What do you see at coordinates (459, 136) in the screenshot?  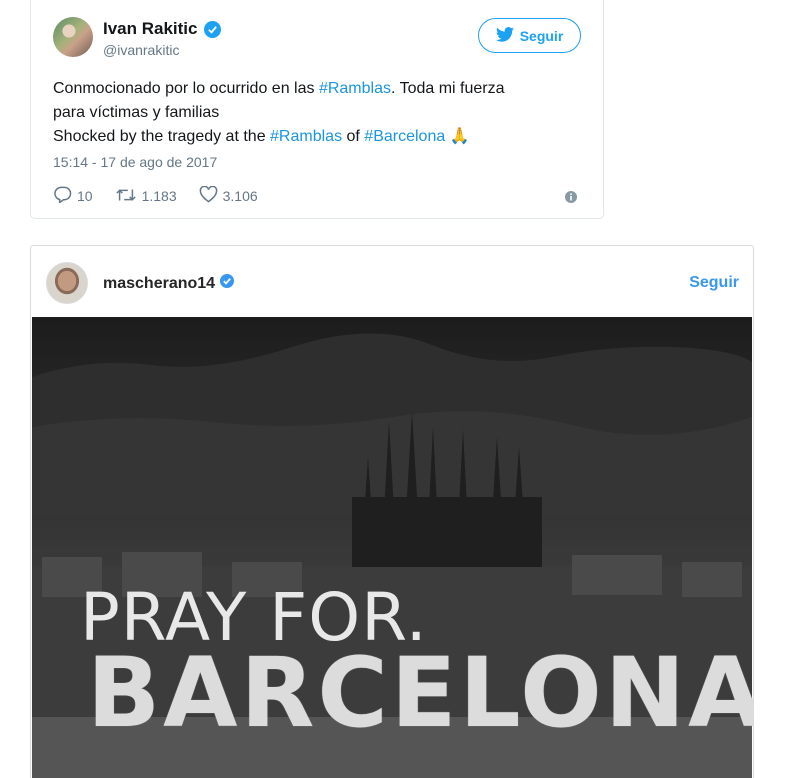 I see `praying-hands-emoji: 🙏` at bounding box center [459, 136].